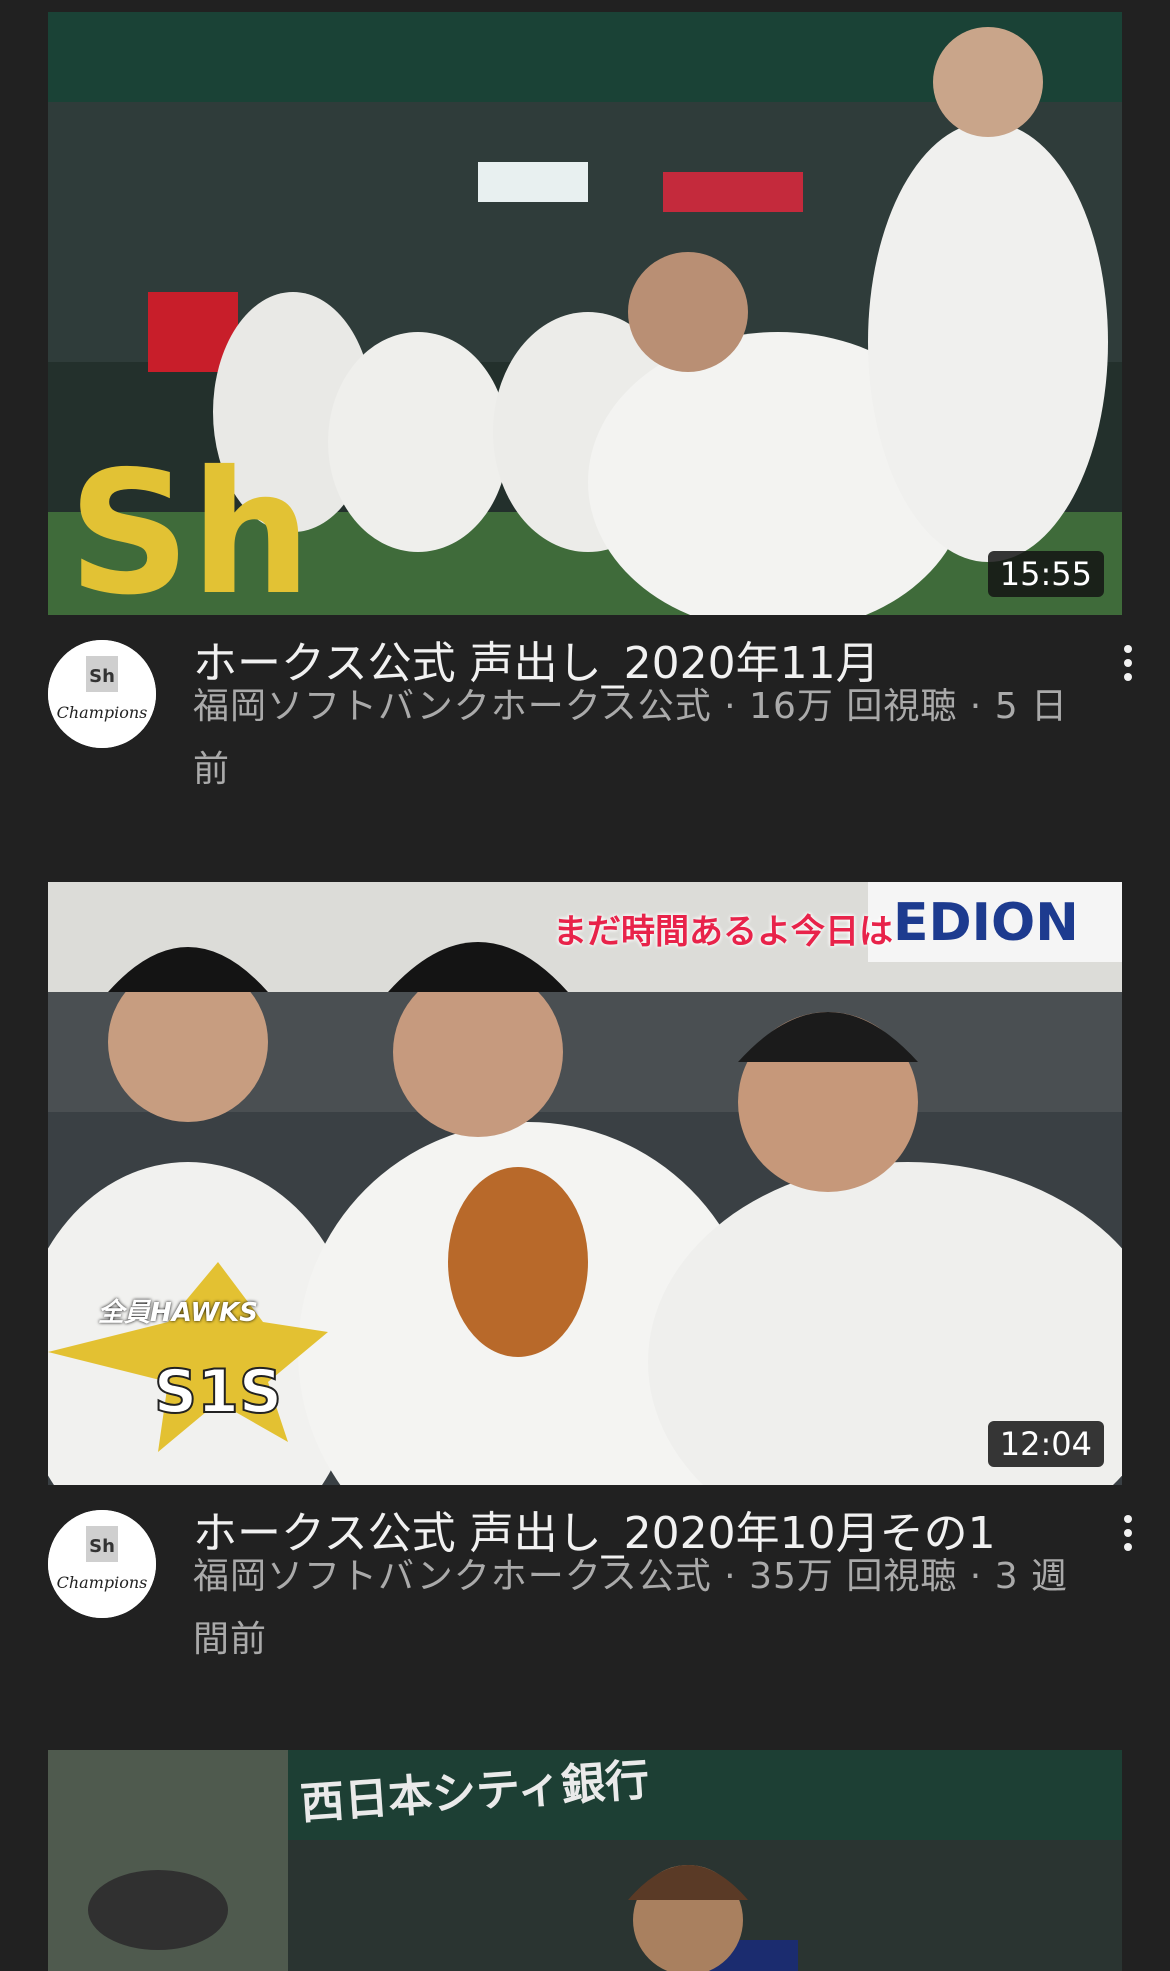 Image resolution: width=1170 pixels, height=1971 pixels. Describe the element at coordinates (723, 932) in the screenshot. I see `caption-overlay: まだ時間あるよ今日は` at that location.